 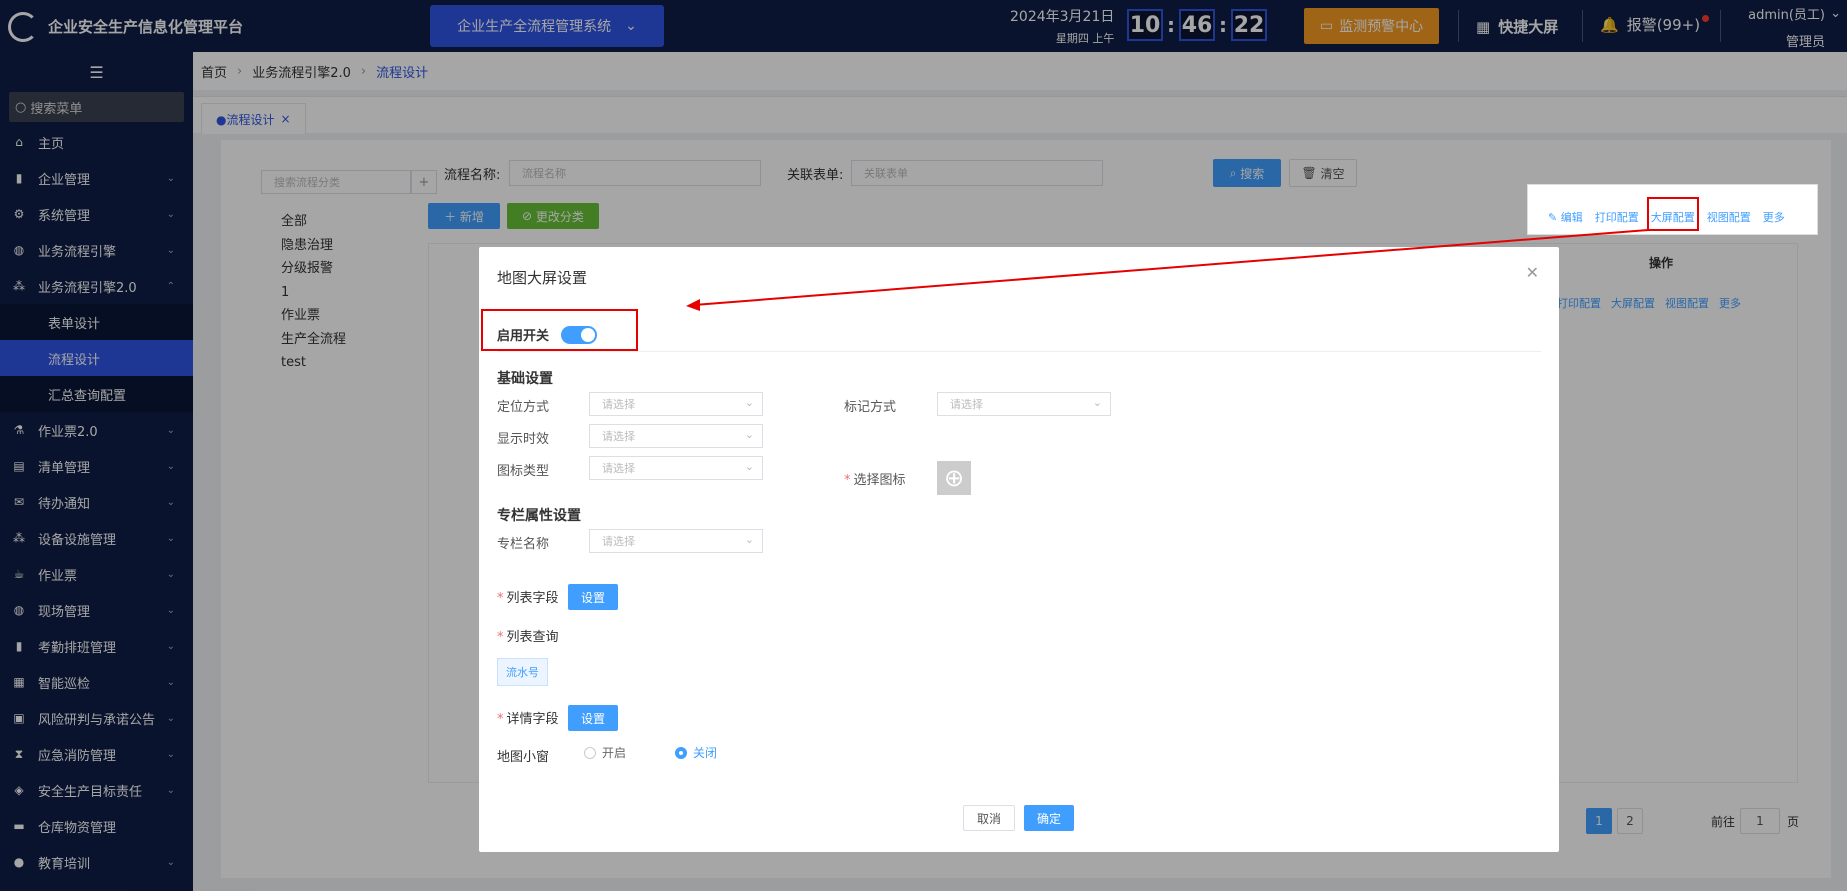 I want to click on radio-checked-icon, so click(x=681, y=752).